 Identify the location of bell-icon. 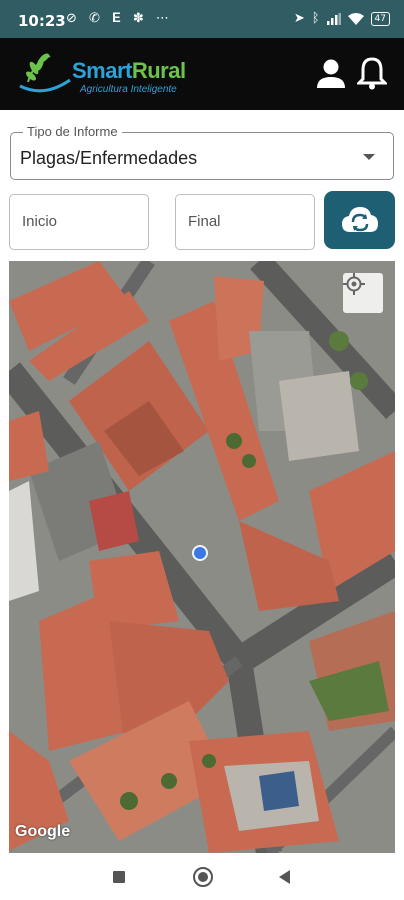
(372, 73).